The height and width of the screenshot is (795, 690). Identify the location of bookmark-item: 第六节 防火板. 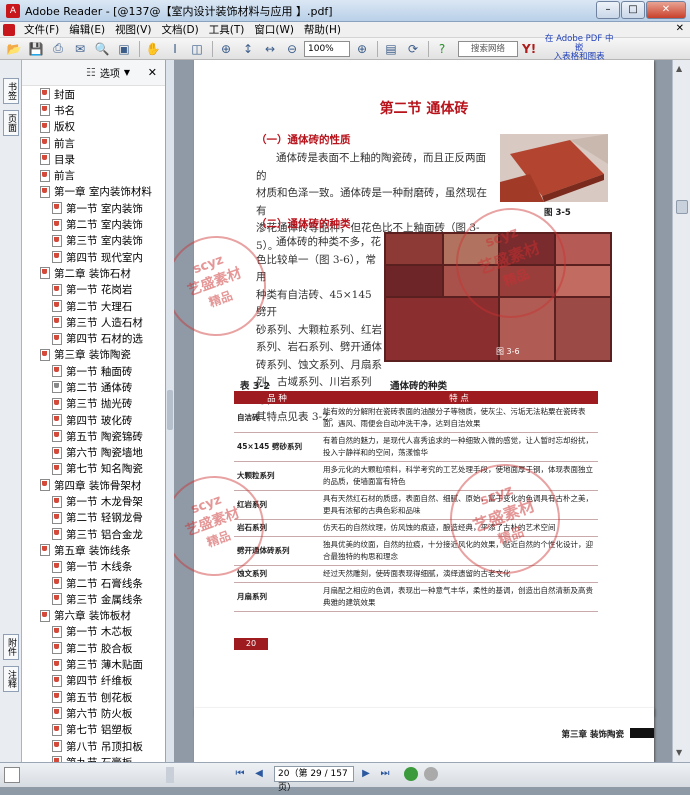
(93, 713).